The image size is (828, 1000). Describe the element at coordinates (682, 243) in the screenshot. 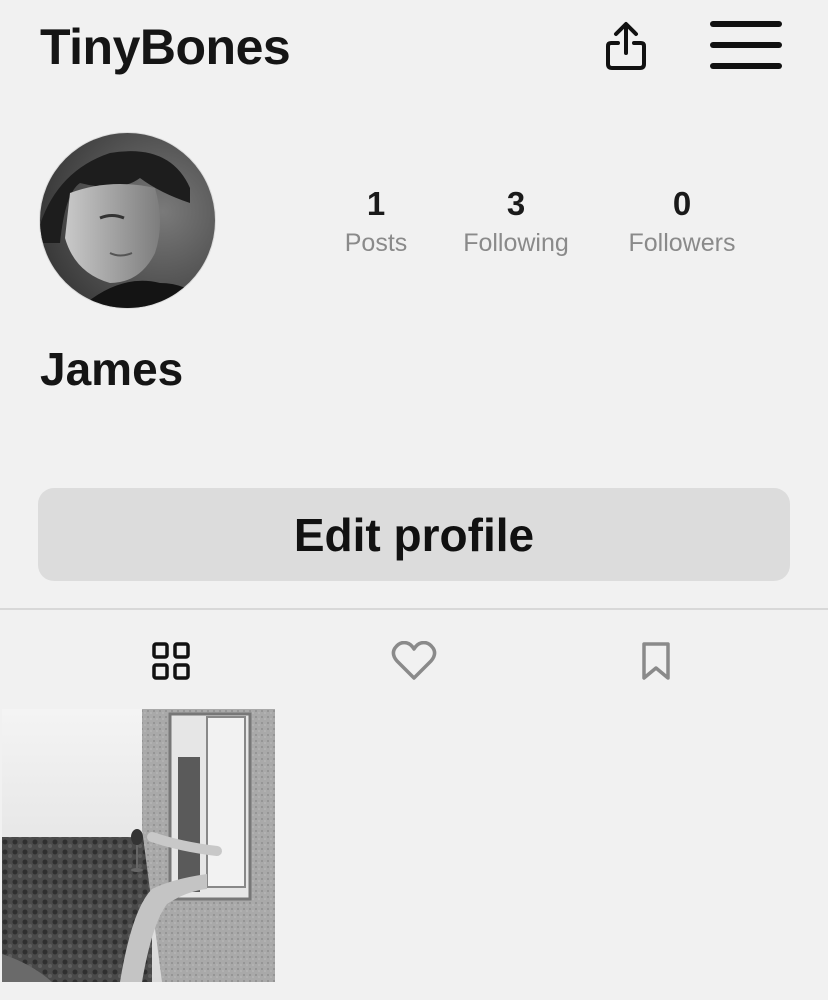

I see `followers-label: Followers` at that location.